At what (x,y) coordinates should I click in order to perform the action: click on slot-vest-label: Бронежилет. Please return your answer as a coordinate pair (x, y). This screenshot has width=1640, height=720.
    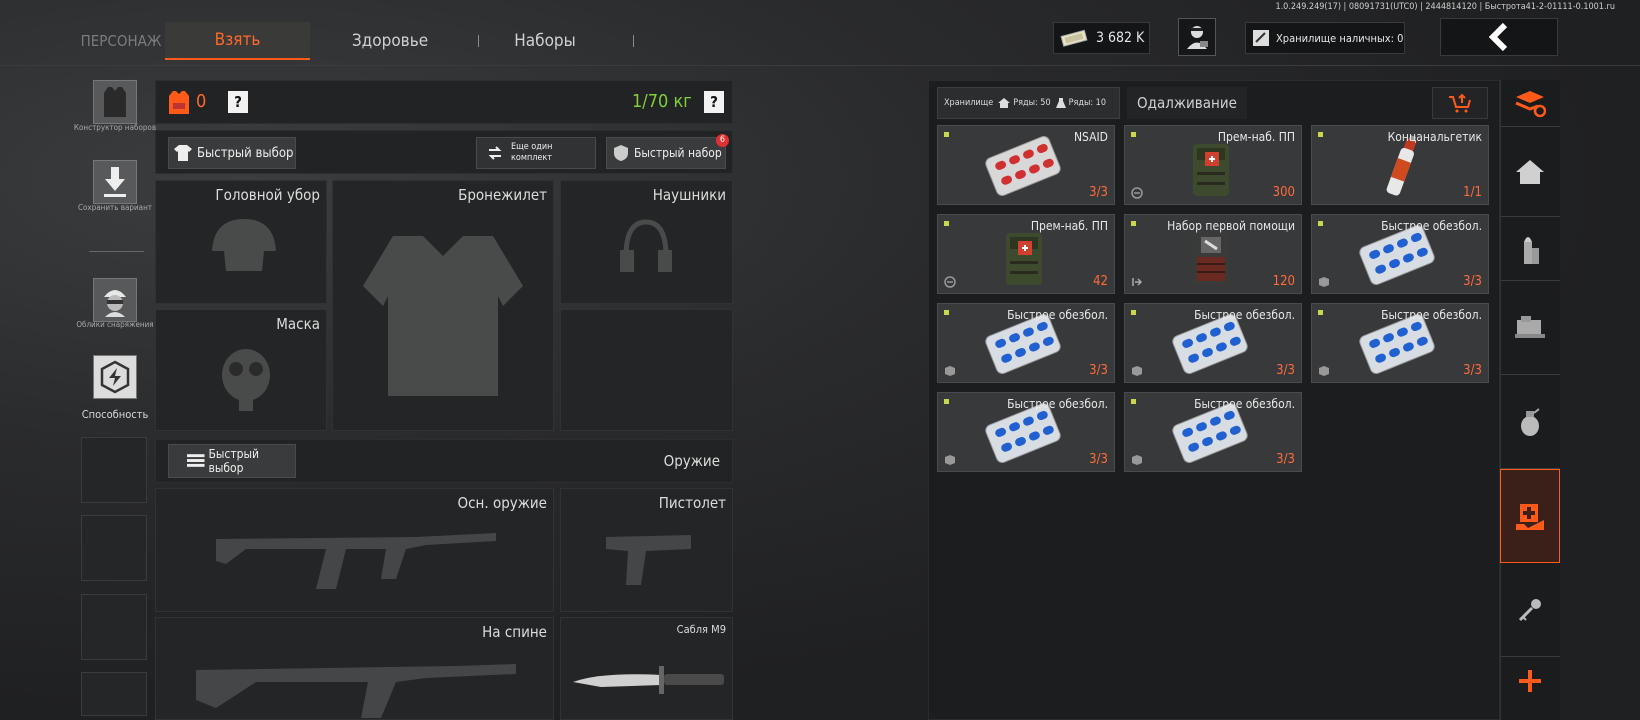
    Looking at the image, I should click on (502, 195).